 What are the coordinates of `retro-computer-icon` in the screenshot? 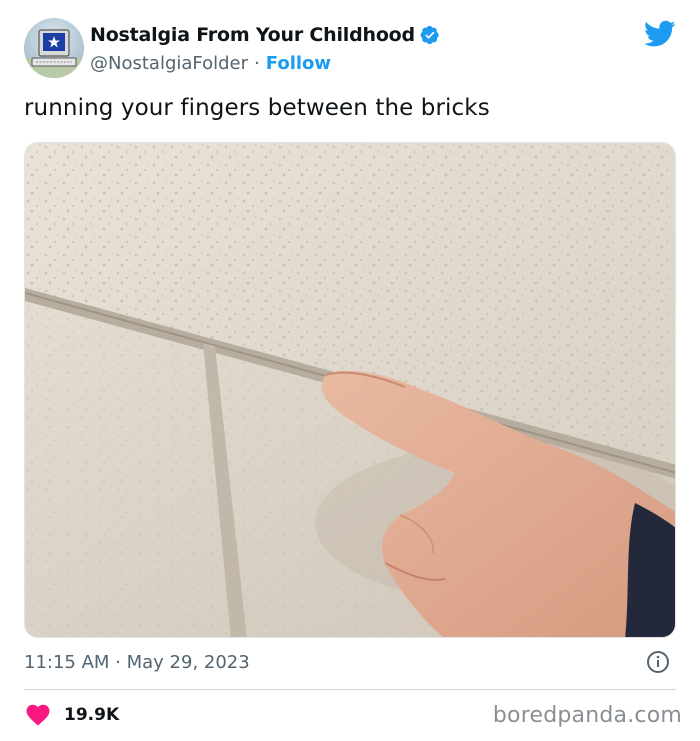 It's located at (54, 53).